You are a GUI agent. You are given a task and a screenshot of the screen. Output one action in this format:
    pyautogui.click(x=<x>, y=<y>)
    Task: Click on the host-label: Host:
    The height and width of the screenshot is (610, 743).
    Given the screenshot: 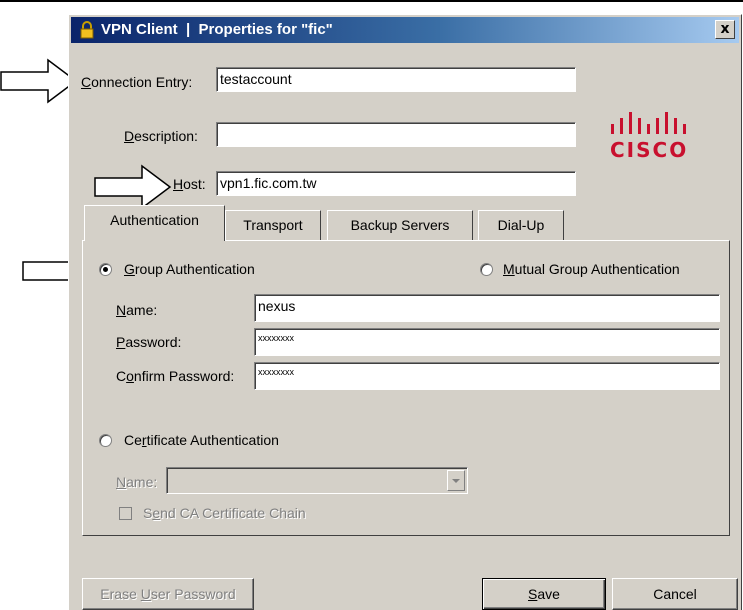 What is the action you would take?
    pyautogui.click(x=189, y=184)
    